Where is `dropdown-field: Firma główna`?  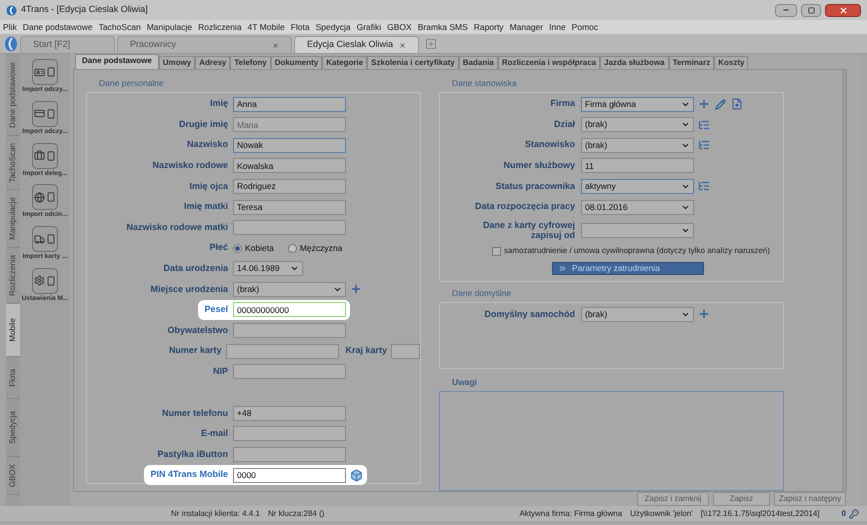
dropdown-field: Firma główna is located at coordinates (637, 104).